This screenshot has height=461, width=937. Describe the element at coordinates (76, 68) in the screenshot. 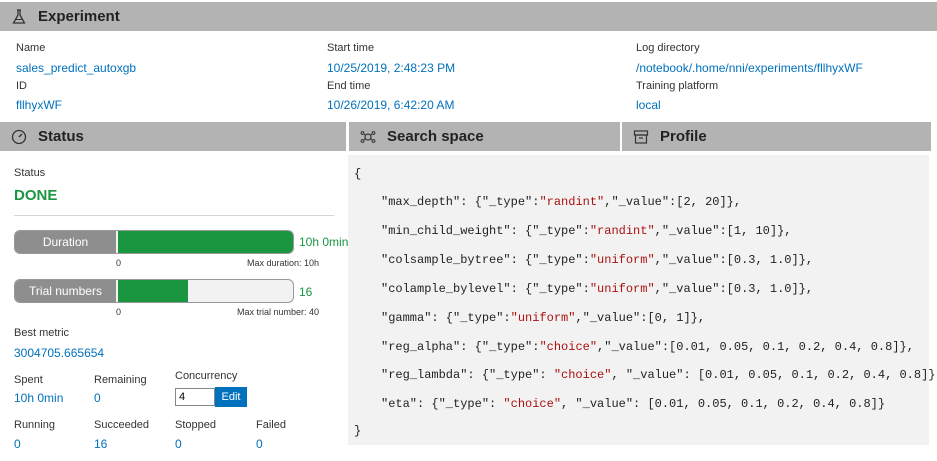

I see `experiment-name: sales_predict_autoxgb` at that location.